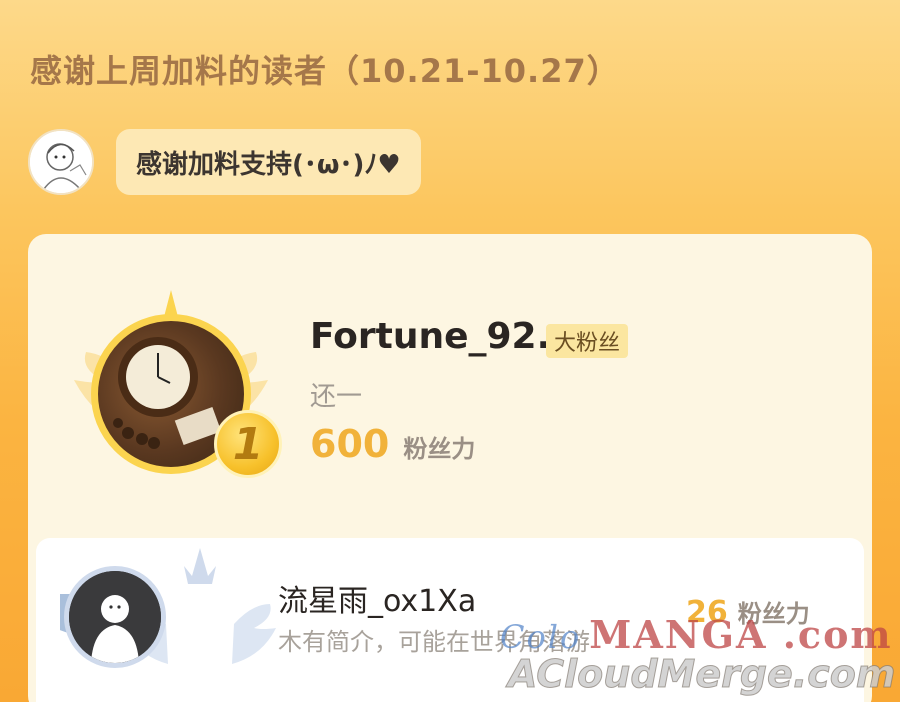  Describe the element at coordinates (325, 71) in the screenshot. I see `page-title: 感谢上周加料的读者（10.21-10.27）` at that location.